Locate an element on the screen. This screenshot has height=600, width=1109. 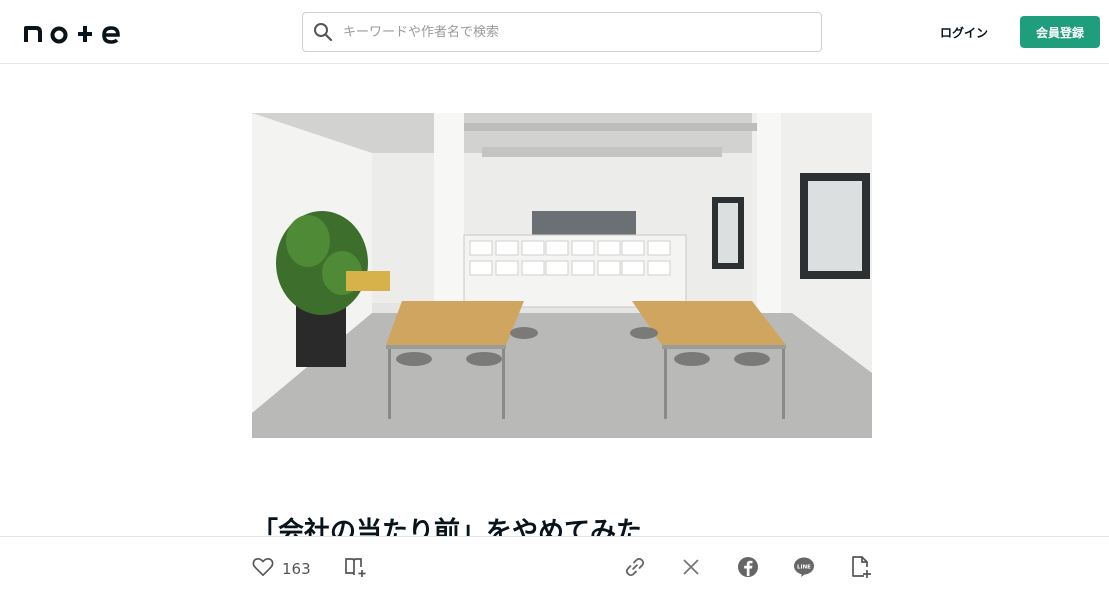
line-icon: LINE is located at coordinates (804, 569).